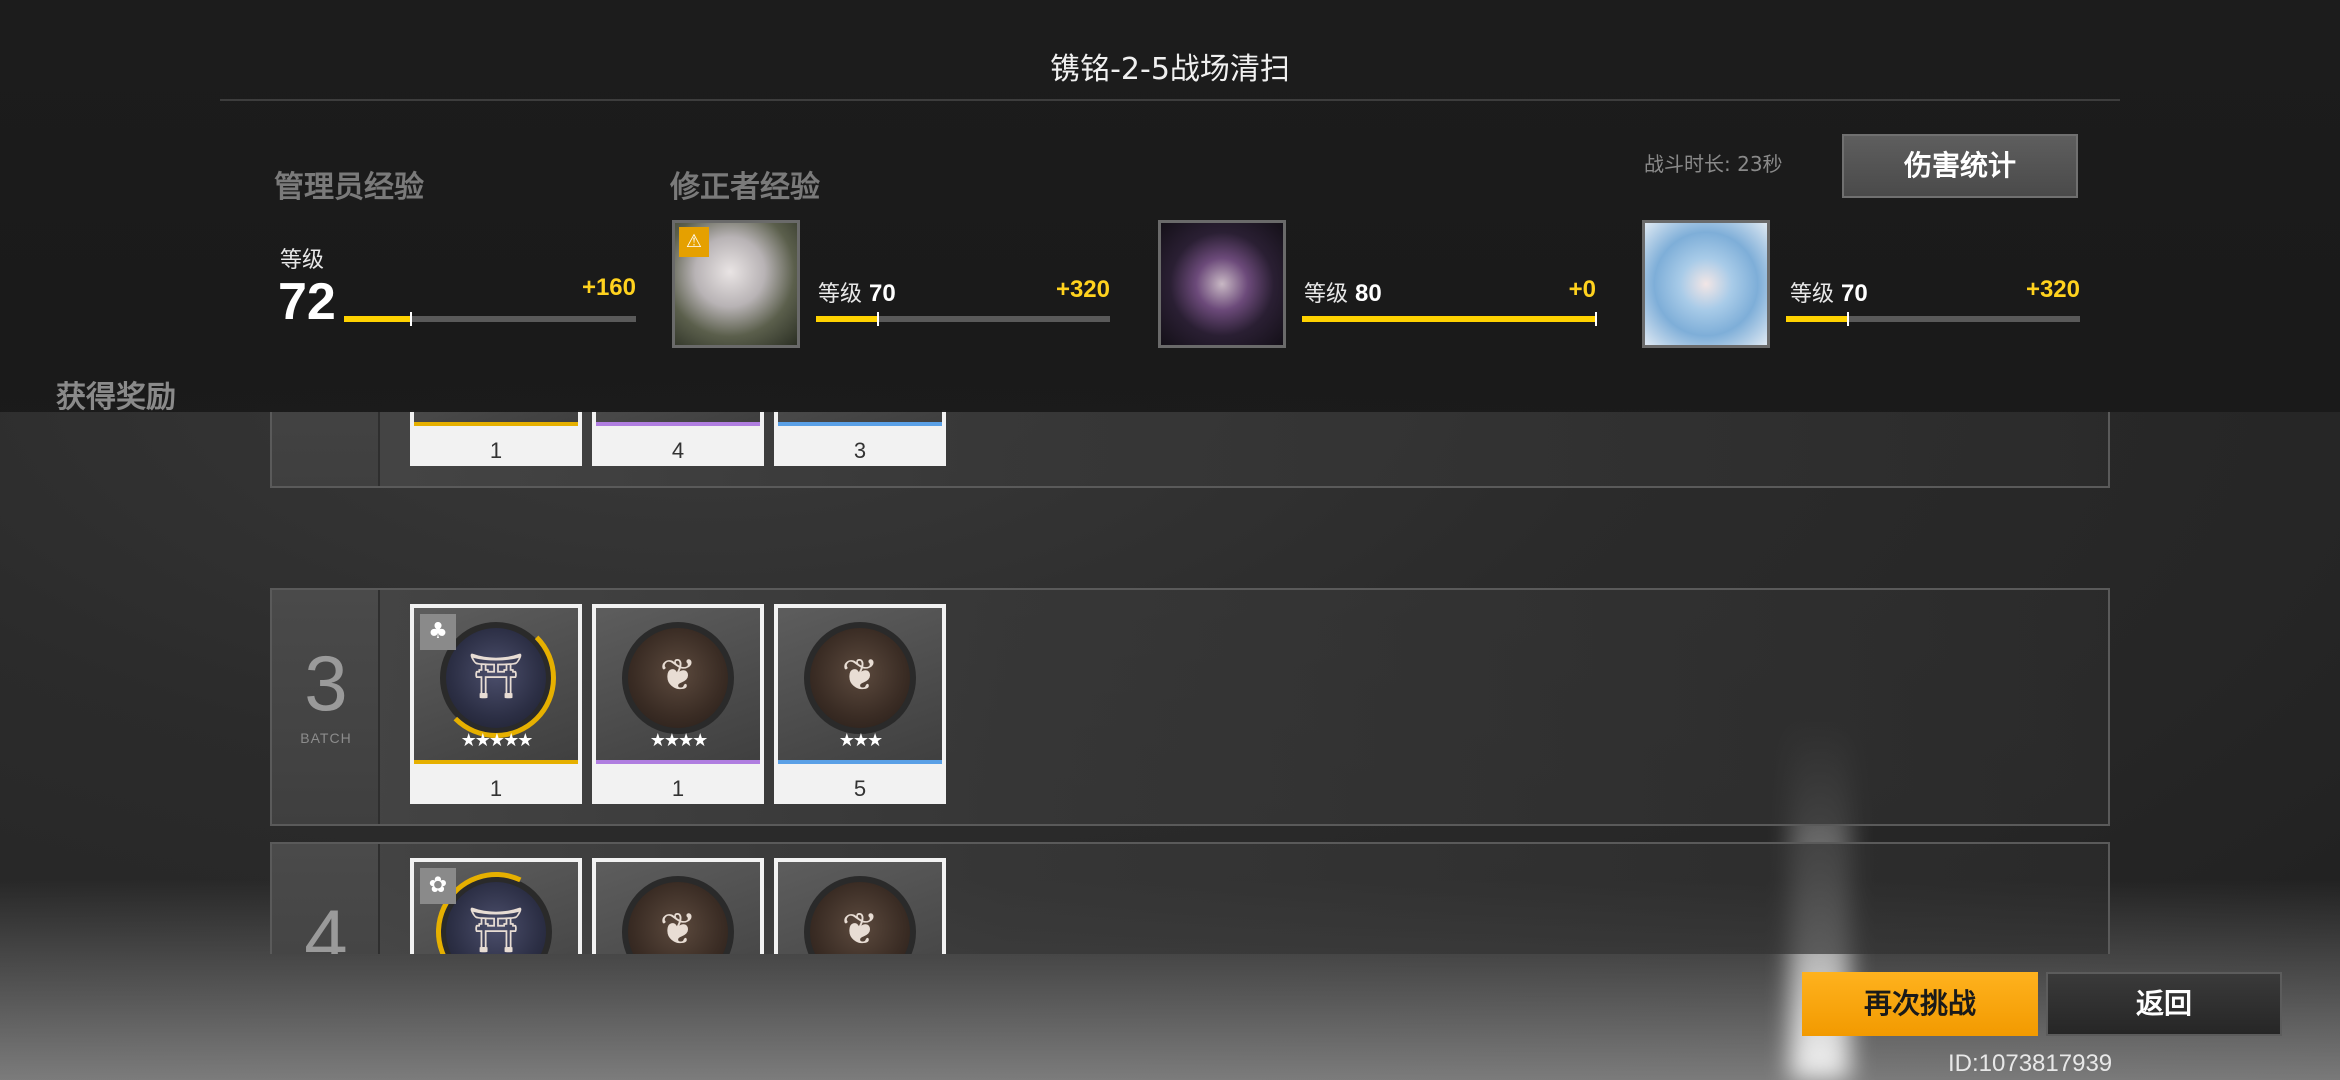  I want to click on admin-level-word: 等级, so click(302, 260).